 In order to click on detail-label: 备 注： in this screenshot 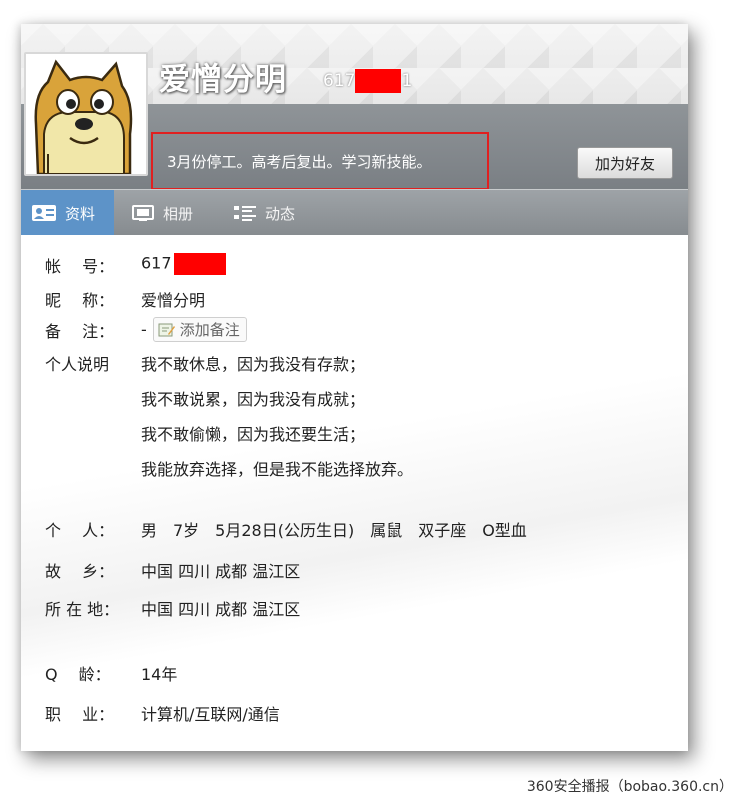, I will do `click(80, 331)`.